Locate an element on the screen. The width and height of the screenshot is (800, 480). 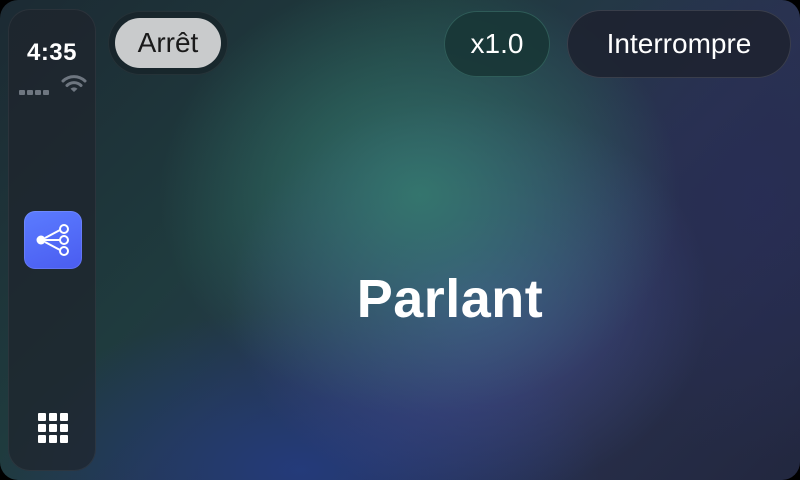
stop-button-label: Arrêt is located at coordinates (168, 43).